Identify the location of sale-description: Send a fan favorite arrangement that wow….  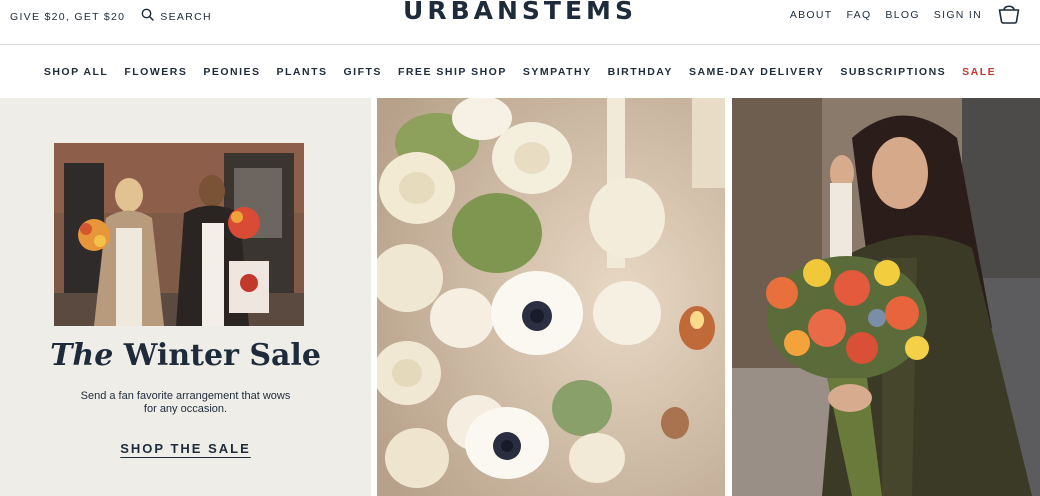
(185, 402).